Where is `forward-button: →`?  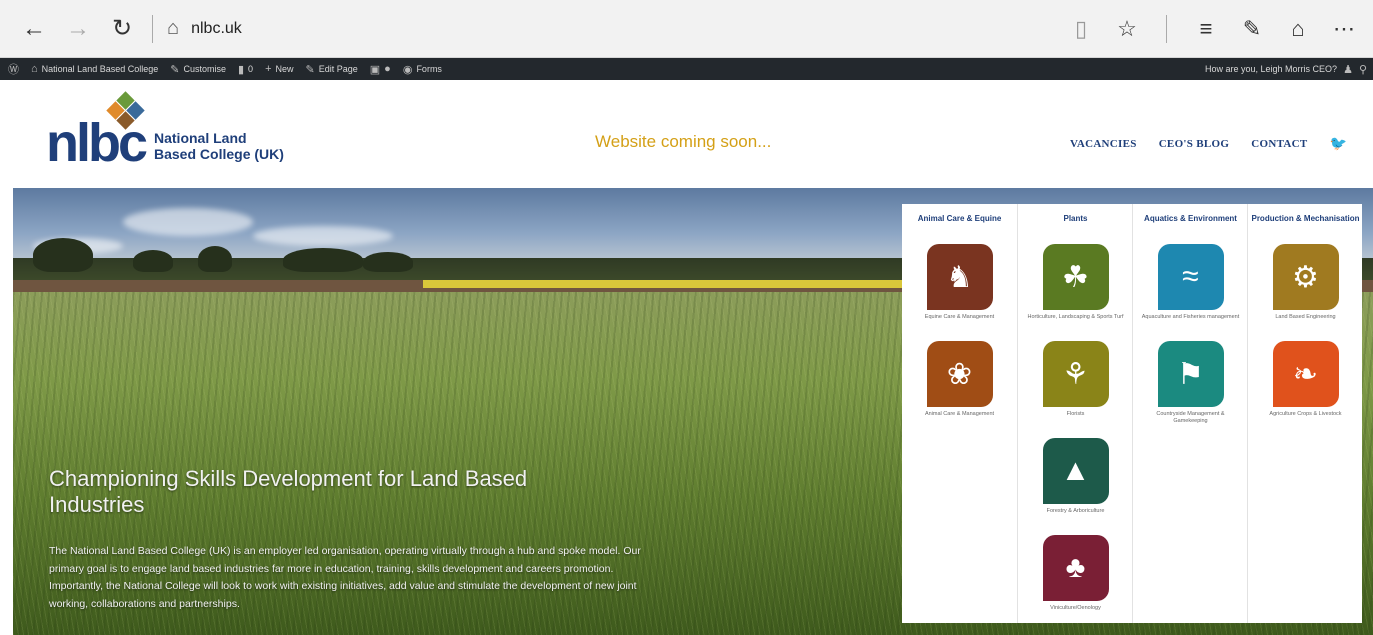 forward-button: → is located at coordinates (78, 29).